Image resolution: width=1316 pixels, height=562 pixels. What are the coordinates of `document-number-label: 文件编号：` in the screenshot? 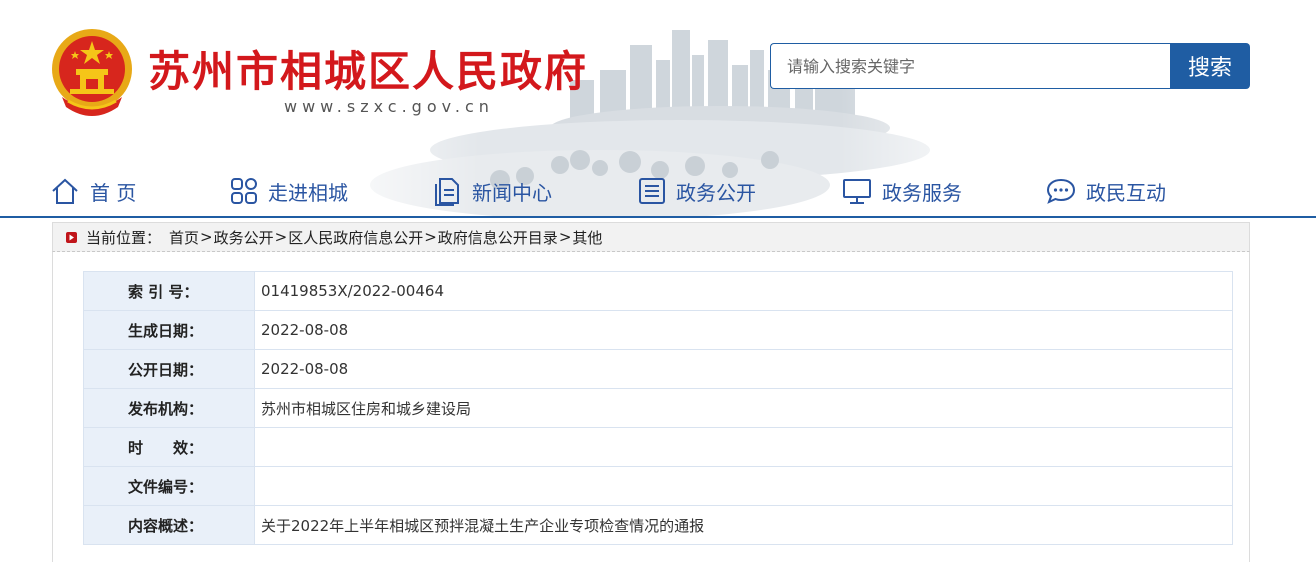 It's located at (169, 486).